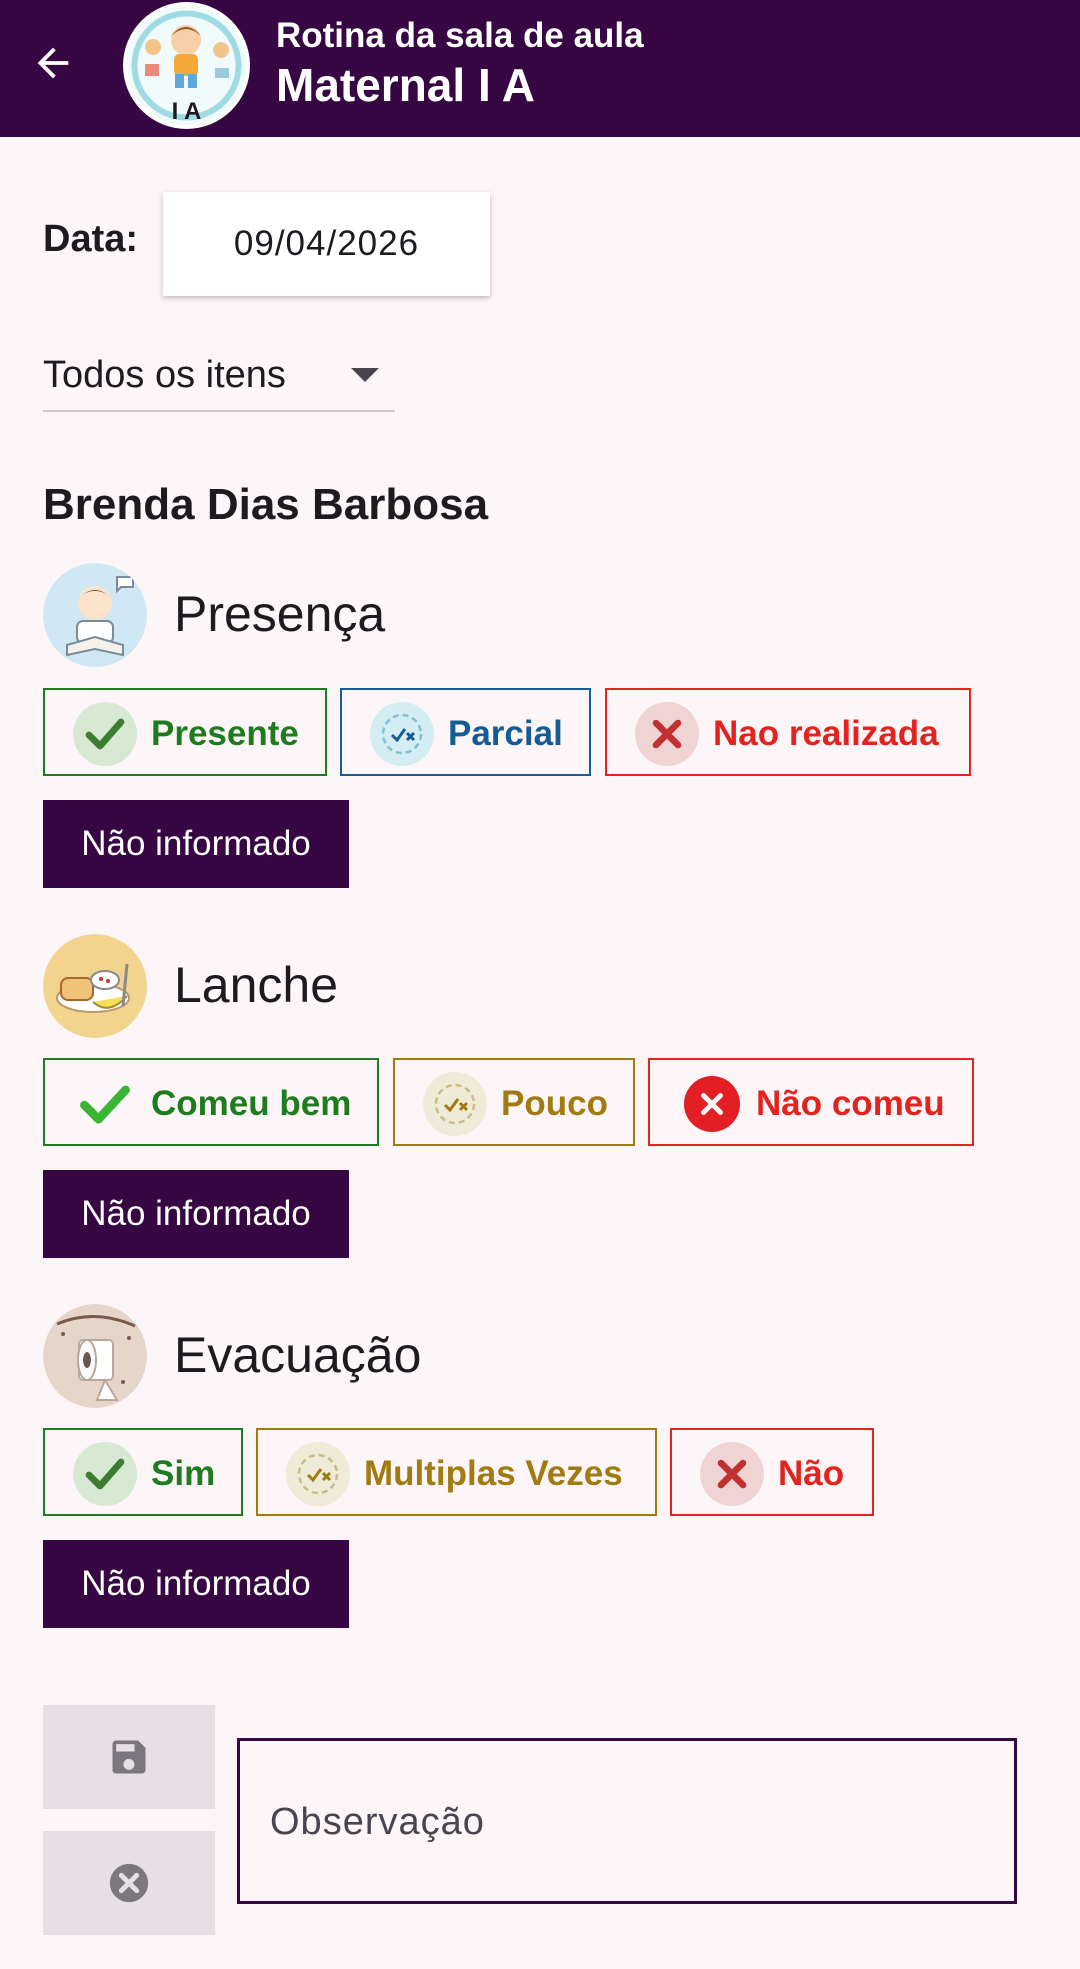  I want to click on clear-button, so click(129, 1883).